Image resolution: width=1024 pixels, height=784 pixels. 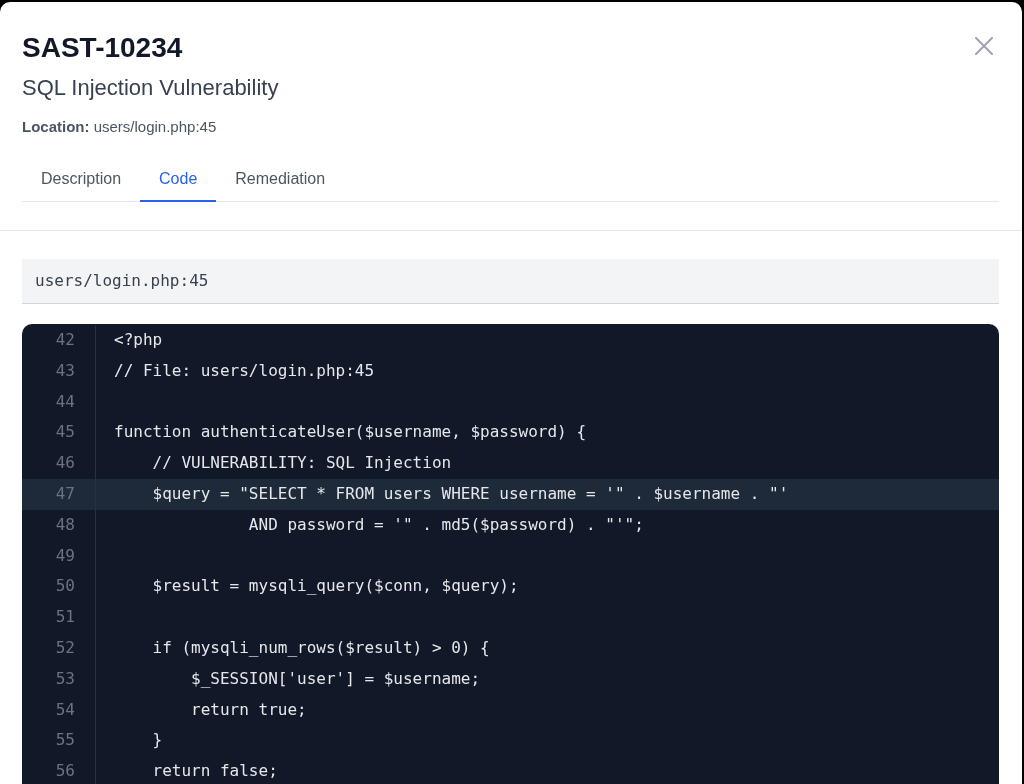 I want to click on line-number: 48, so click(x=65, y=524).